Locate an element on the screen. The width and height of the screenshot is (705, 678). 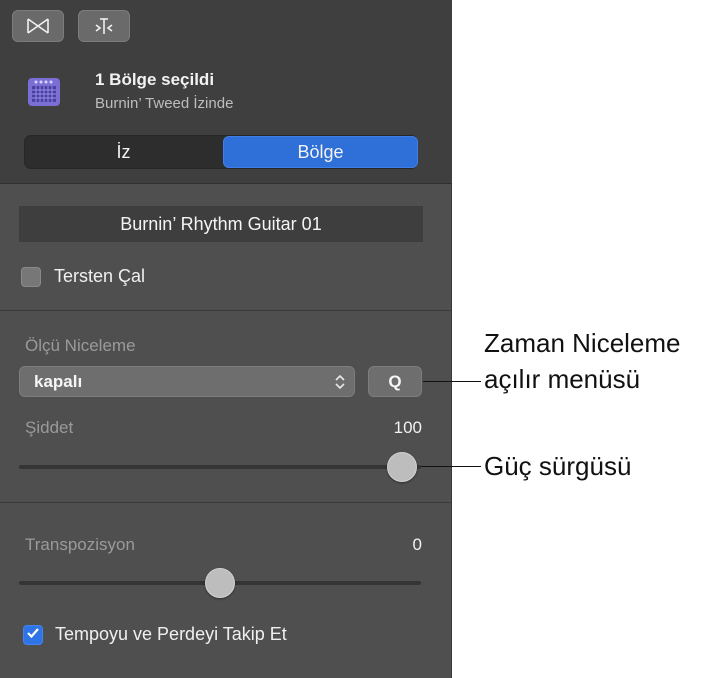
tab-region: Bölge is located at coordinates (320, 152).